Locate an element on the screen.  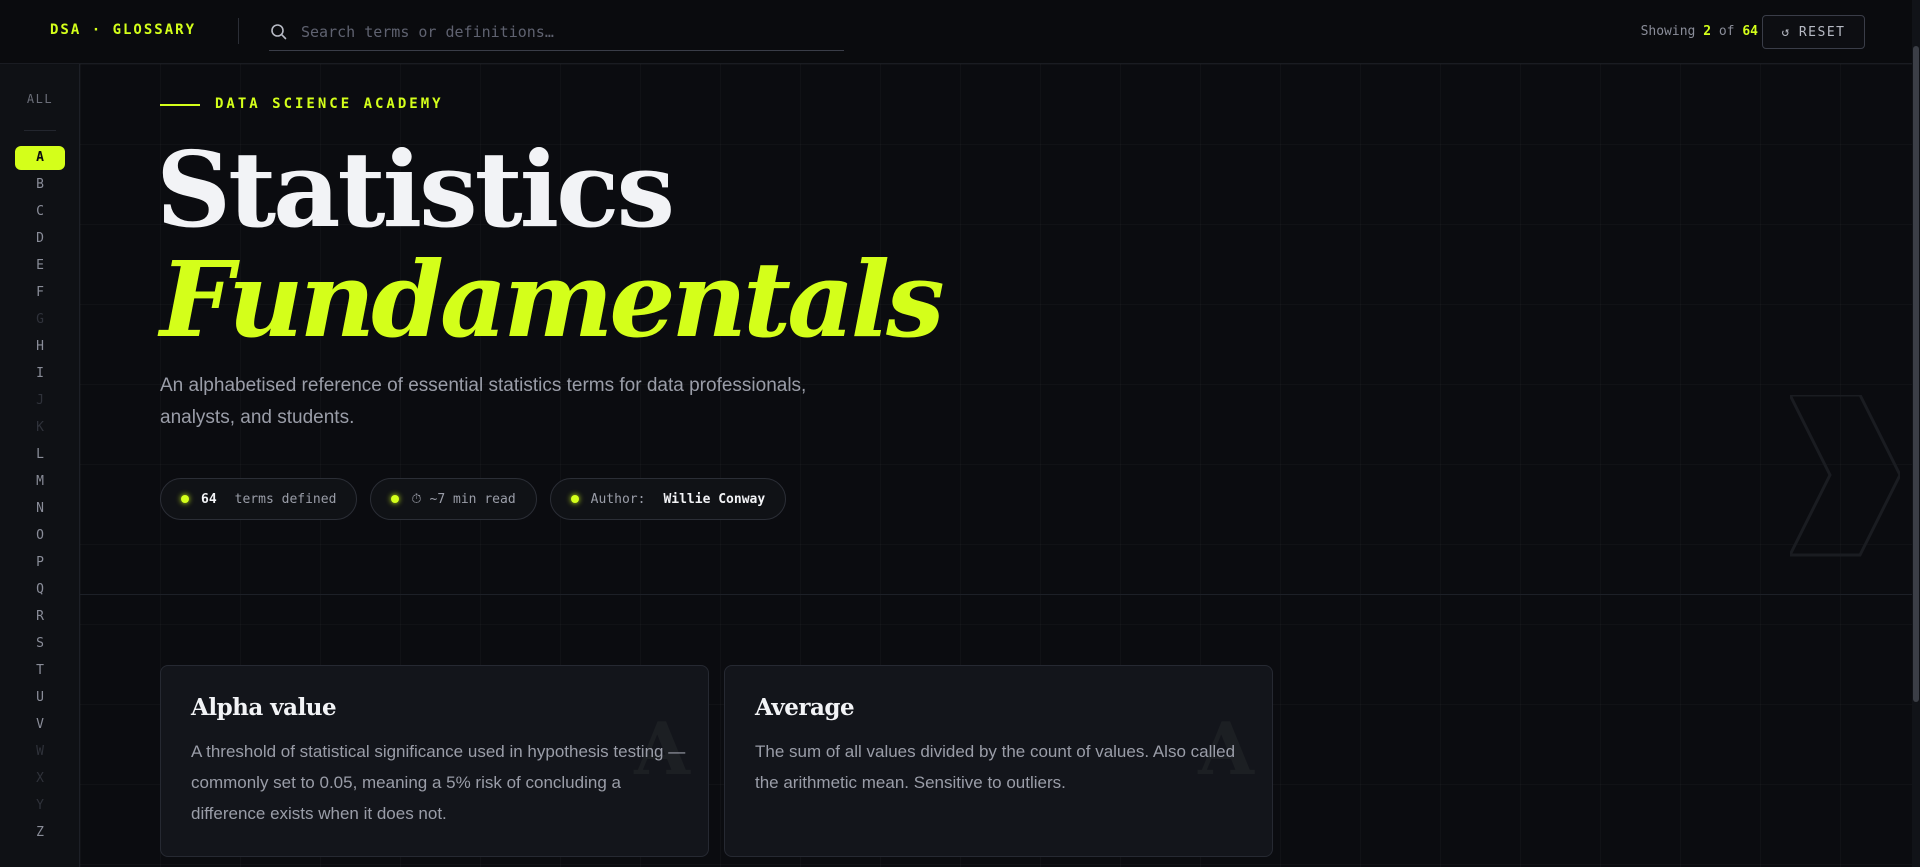
section-divider is located at coordinates (996, 594).